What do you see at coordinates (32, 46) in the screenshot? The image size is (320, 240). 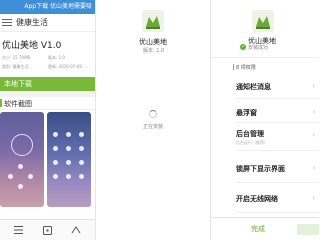 I see `app-title: 优山美地 V1.0` at bounding box center [32, 46].